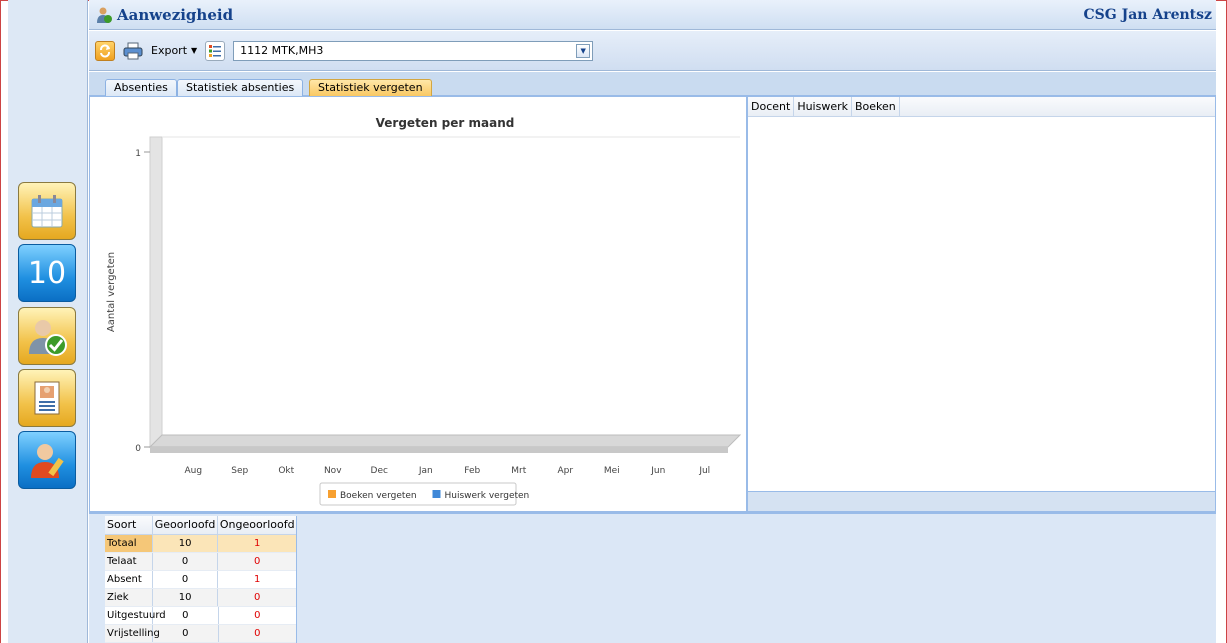 This screenshot has height=643, width=1227. What do you see at coordinates (771, 106) in the screenshot?
I see `column-docent: Docent` at bounding box center [771, 106].